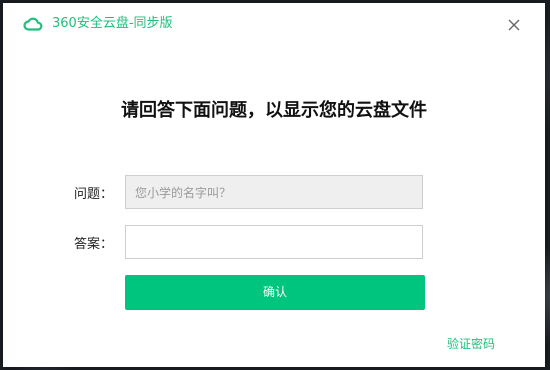 The height and width of the screenshot is (370, 550). Describe the element at coordinates (93, 194) in the screenshot. I see `question-label: 问题：` at that location.